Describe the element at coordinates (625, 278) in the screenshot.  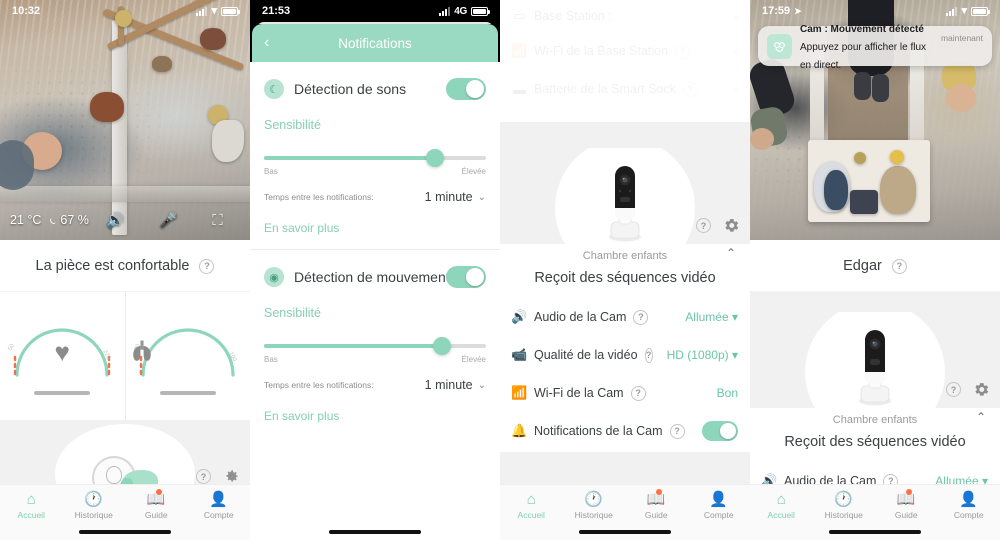
I see `camera-status-text: Reçoit des séquences vidéo` at that location.